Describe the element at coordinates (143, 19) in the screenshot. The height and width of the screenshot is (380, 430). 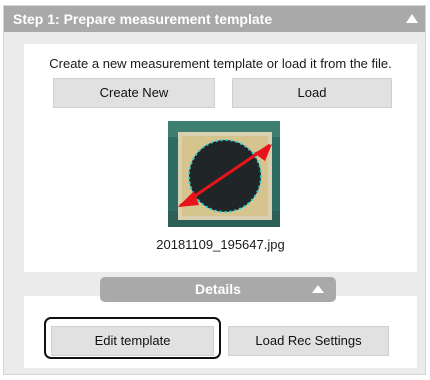
I see `step-title: Step 1: Prepare measurement template` at that location.